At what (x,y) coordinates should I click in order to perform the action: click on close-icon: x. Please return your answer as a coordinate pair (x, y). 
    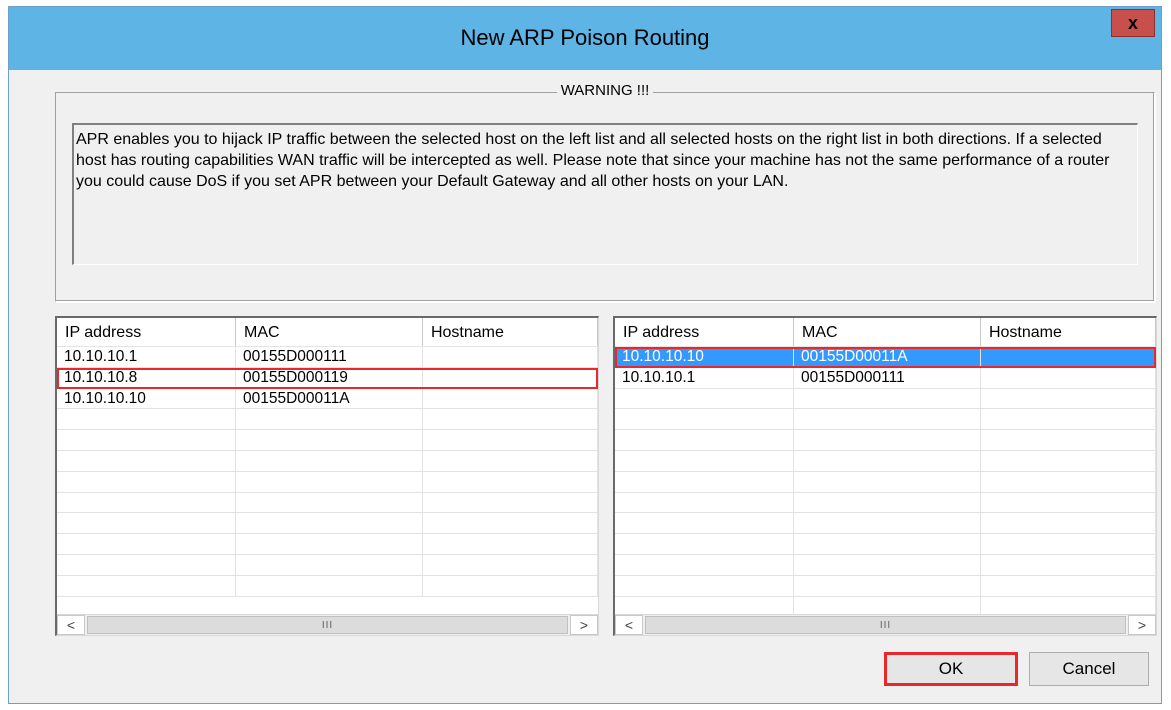
    Looking at the image, I should click on (1132, 22).